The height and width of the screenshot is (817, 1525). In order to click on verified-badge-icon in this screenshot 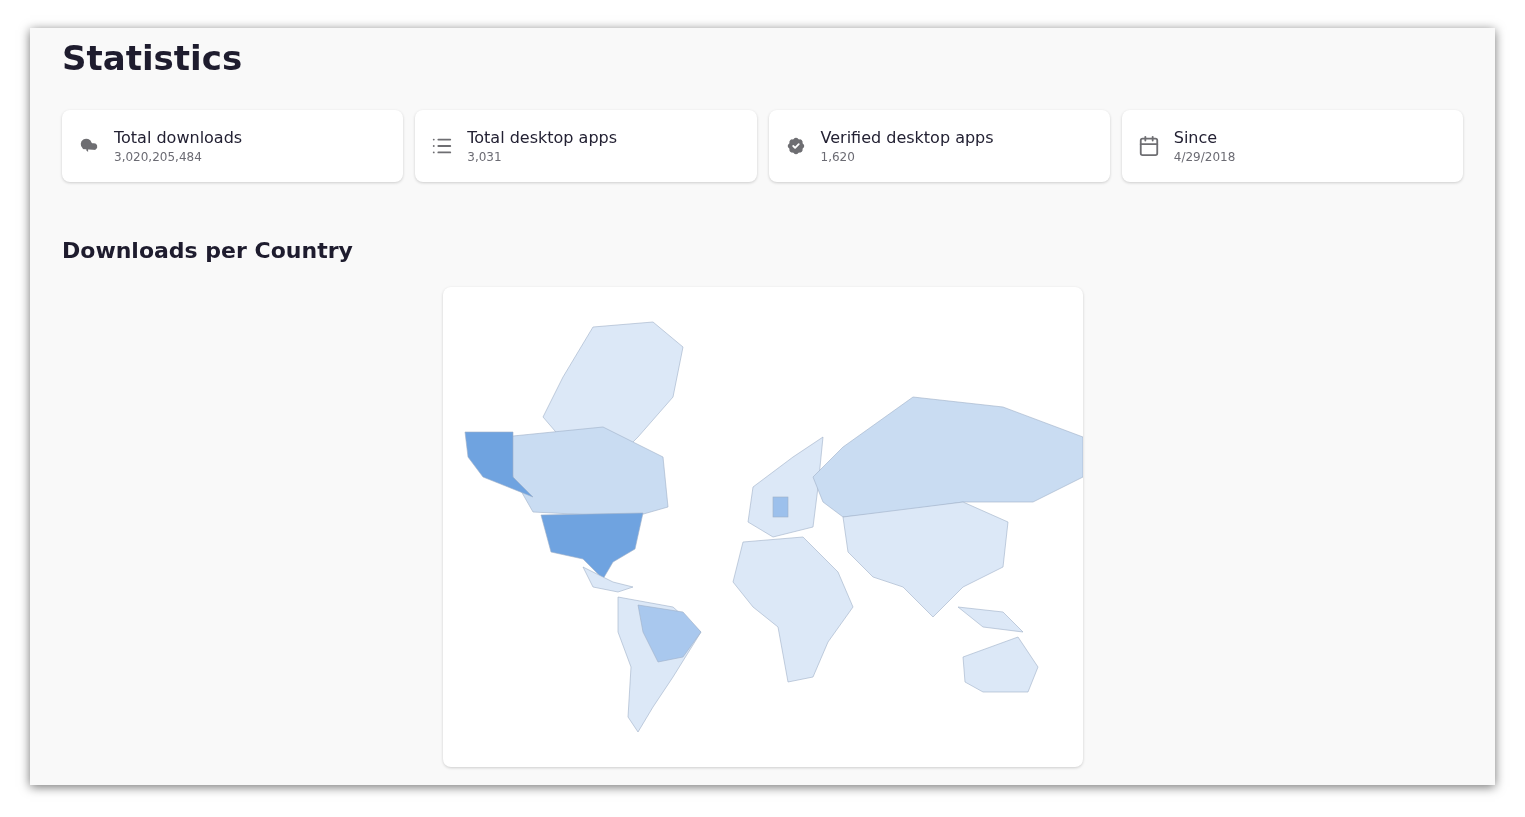, I will do `click(795, 146)`.